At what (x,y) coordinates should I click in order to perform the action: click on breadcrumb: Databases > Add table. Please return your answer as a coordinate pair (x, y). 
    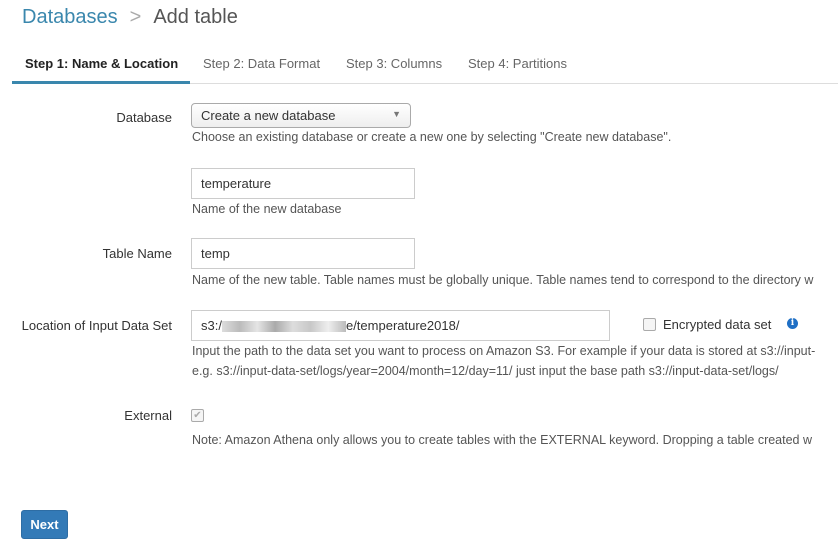
    Looking at the image, I should click on (130, 17).